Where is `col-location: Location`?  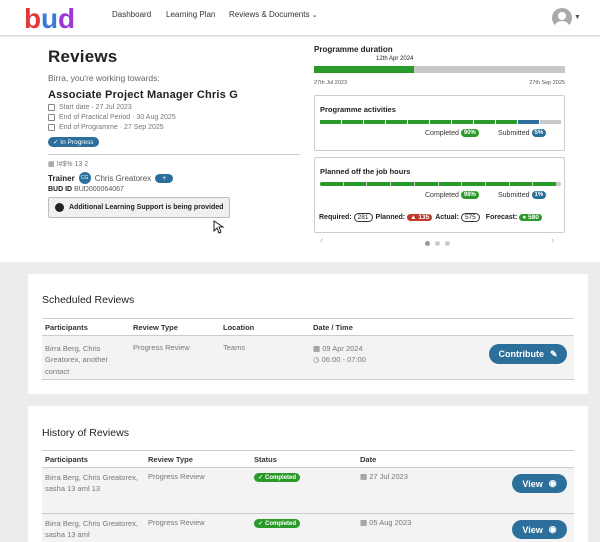
col-location: Location is located at coordinates (239, 327).